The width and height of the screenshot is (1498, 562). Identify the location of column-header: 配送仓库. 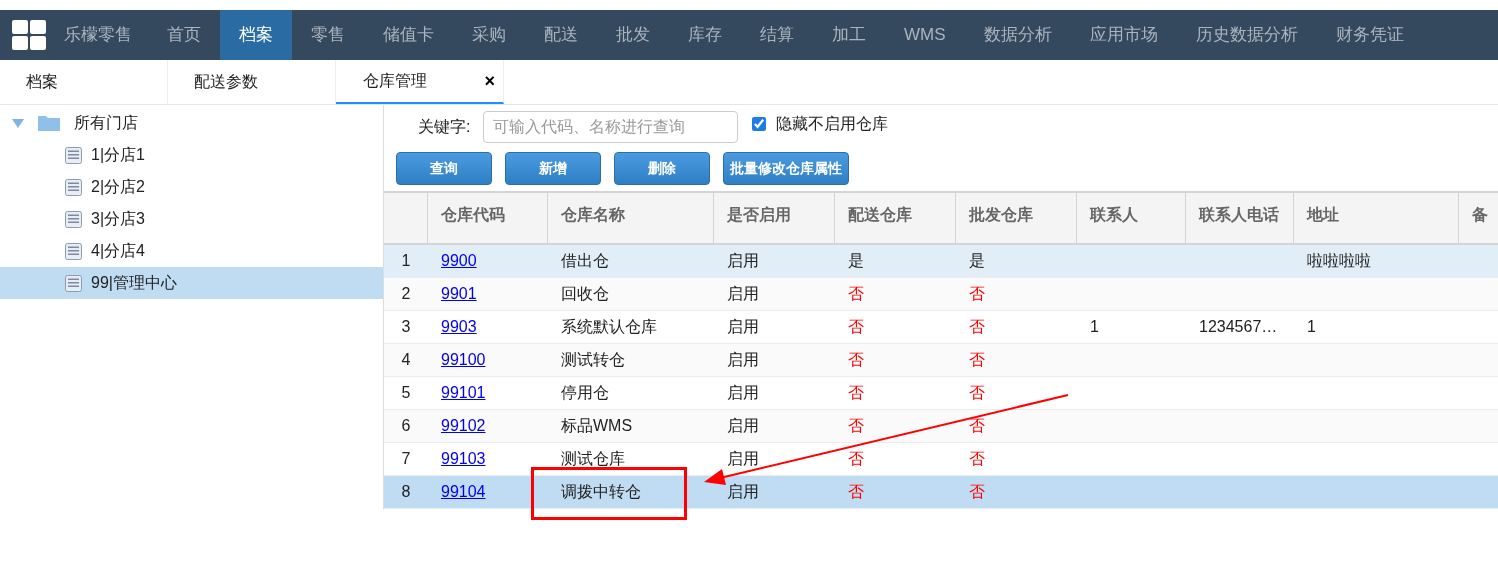
(880, 215).